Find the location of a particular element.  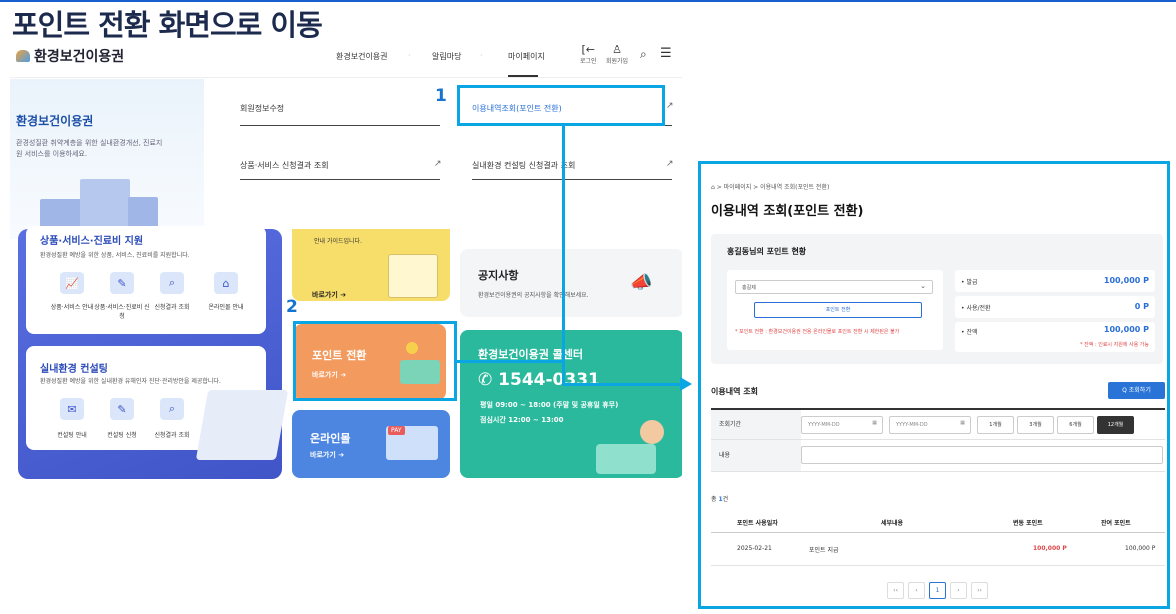

support-item-label: 온라인몰 안내 is located at coordinates (226, 306).